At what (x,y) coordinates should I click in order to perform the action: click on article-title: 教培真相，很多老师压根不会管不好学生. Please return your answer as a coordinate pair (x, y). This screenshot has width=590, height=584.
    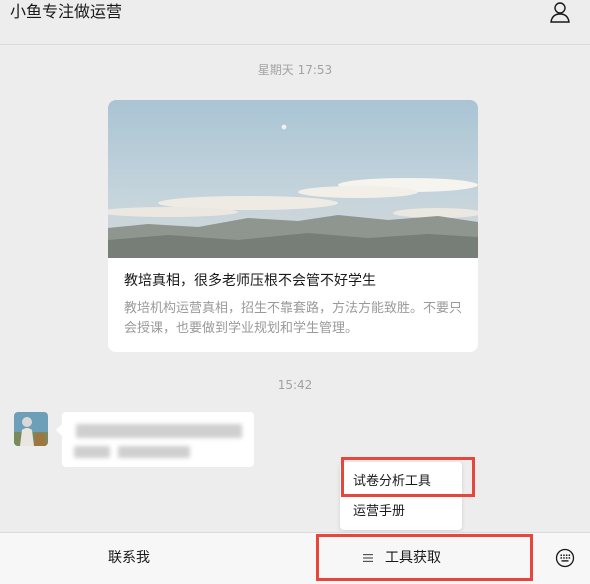
    Looking at the image, I should click on (250, 281).